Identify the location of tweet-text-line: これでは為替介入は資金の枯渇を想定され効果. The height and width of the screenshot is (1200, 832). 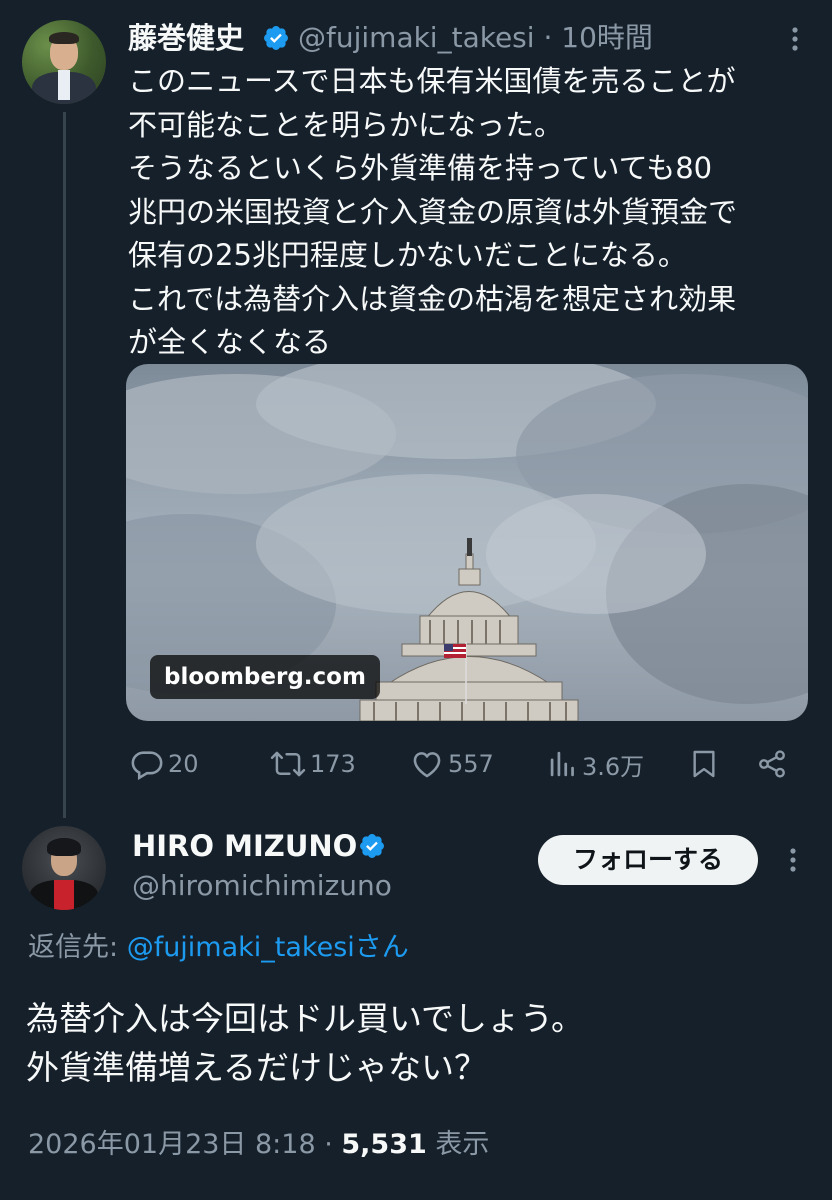
(432, 298).